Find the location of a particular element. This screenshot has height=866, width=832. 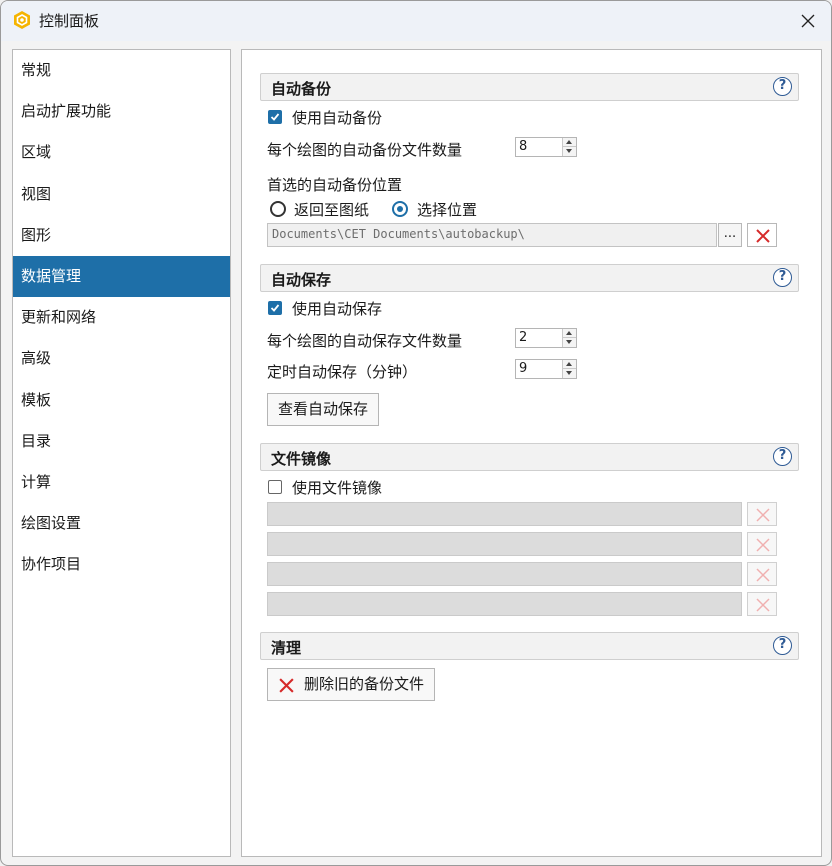

sidebar-item-general: 常规 is located at coordinates (121, 70).